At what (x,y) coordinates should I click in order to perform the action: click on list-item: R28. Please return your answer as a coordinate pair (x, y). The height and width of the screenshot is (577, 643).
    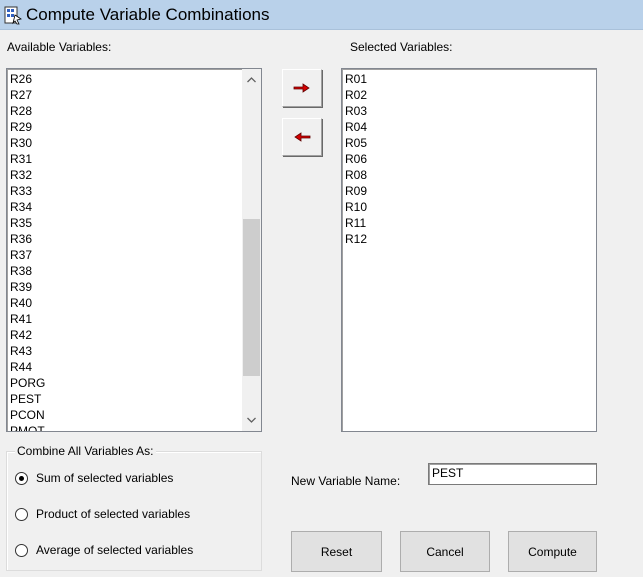
    Looking at the image, I should click on (134, 111).